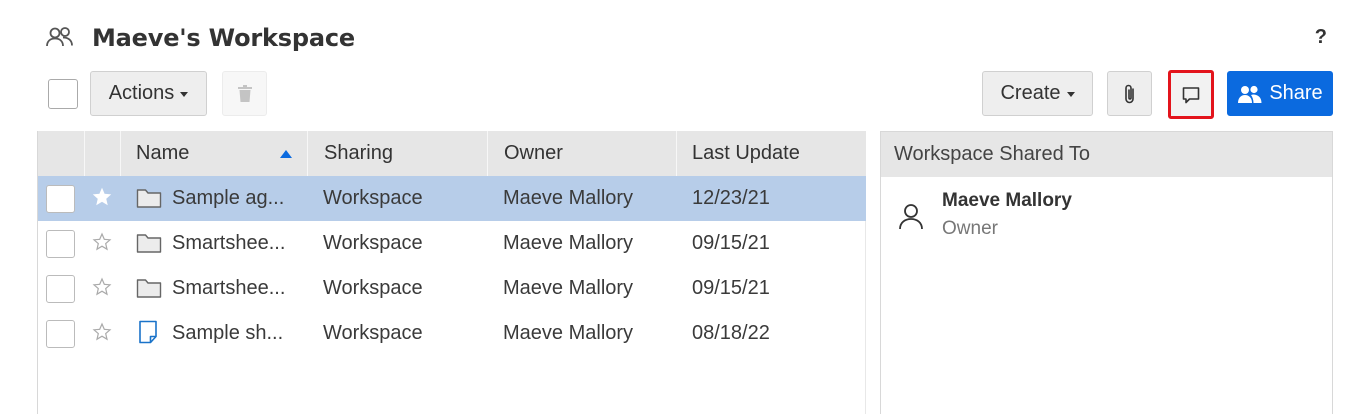 The height and width of the screenshot is (414, 1363). I want to click on sort-ascending-icon, so click(286, 154).